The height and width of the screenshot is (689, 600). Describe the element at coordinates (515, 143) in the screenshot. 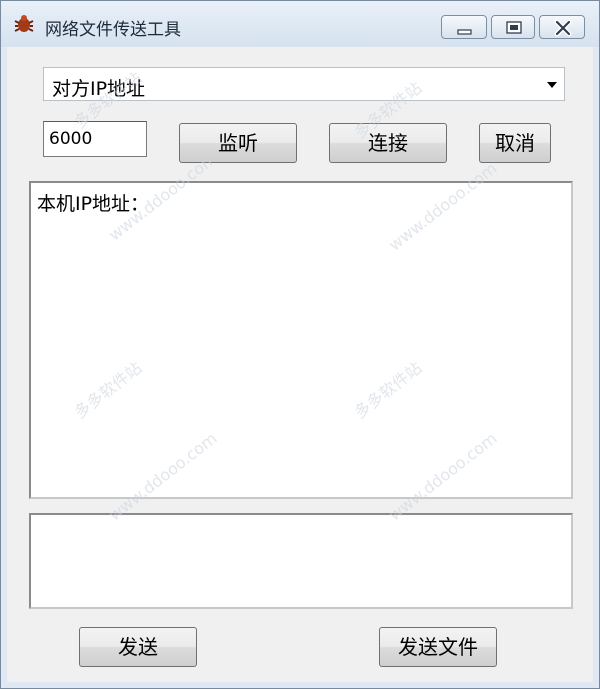

I see `cancel-button: 取消` at that location.